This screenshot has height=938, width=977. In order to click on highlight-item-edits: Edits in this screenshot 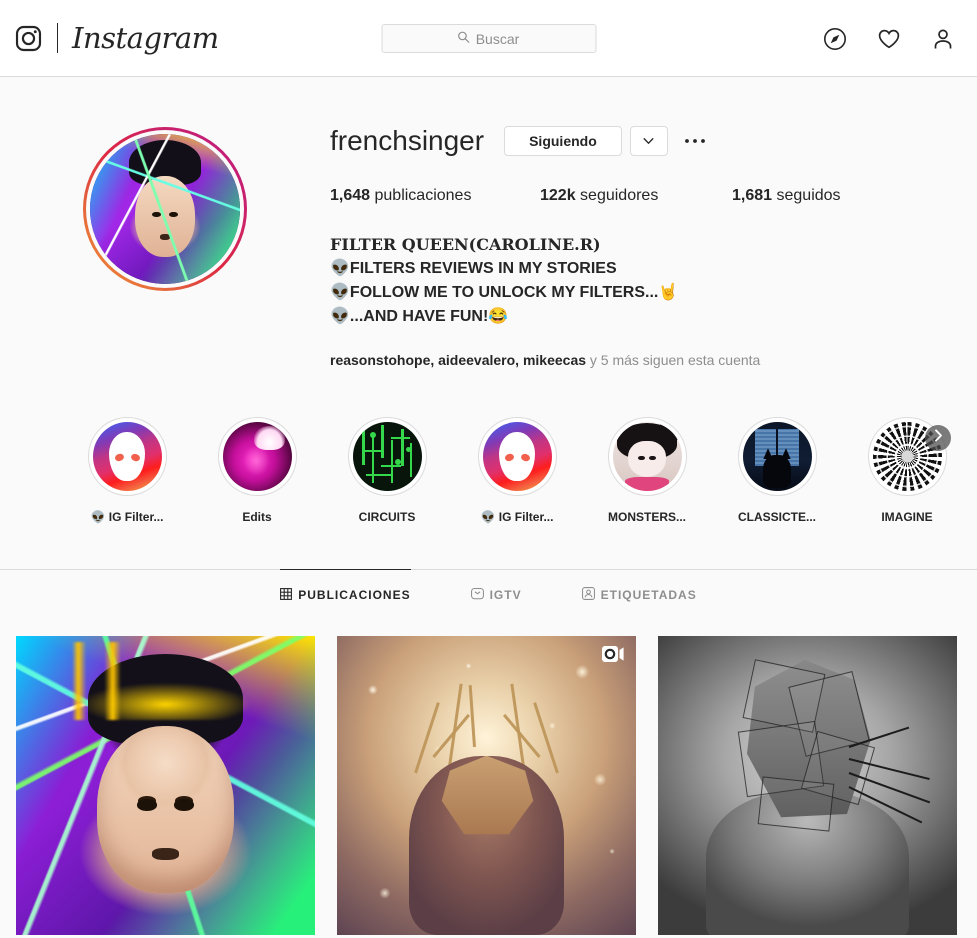, I will do `click(257, 470)`.